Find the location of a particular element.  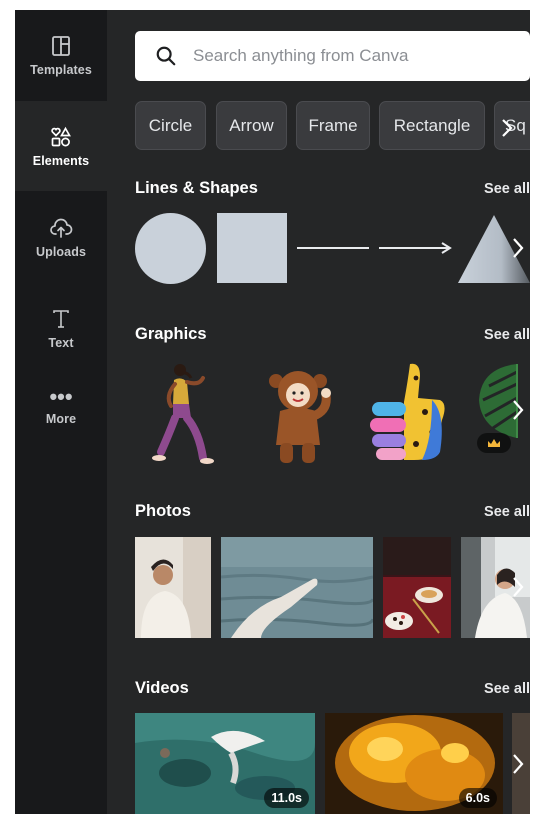

sidebar-item-text: Text is located at coordinates (61, 328).